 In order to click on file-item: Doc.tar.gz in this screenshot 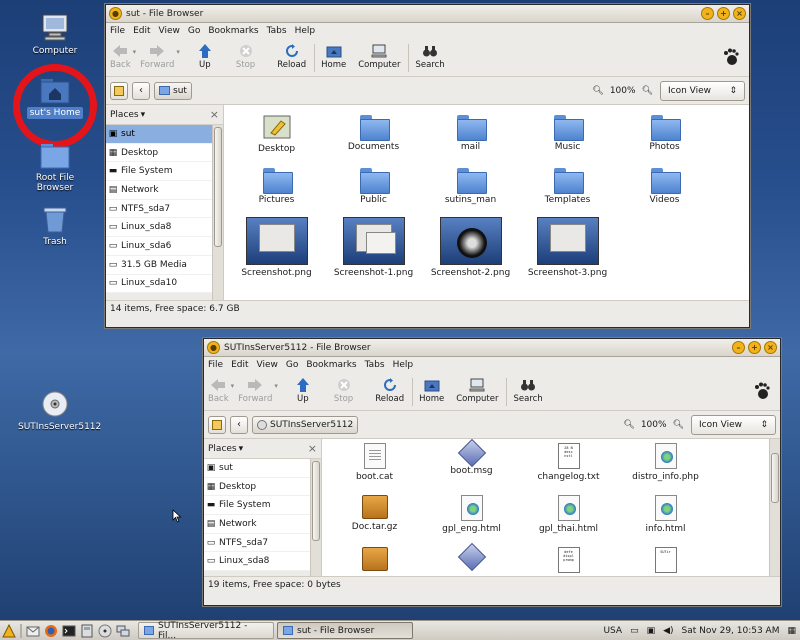, I will do `click(374, 513)`.